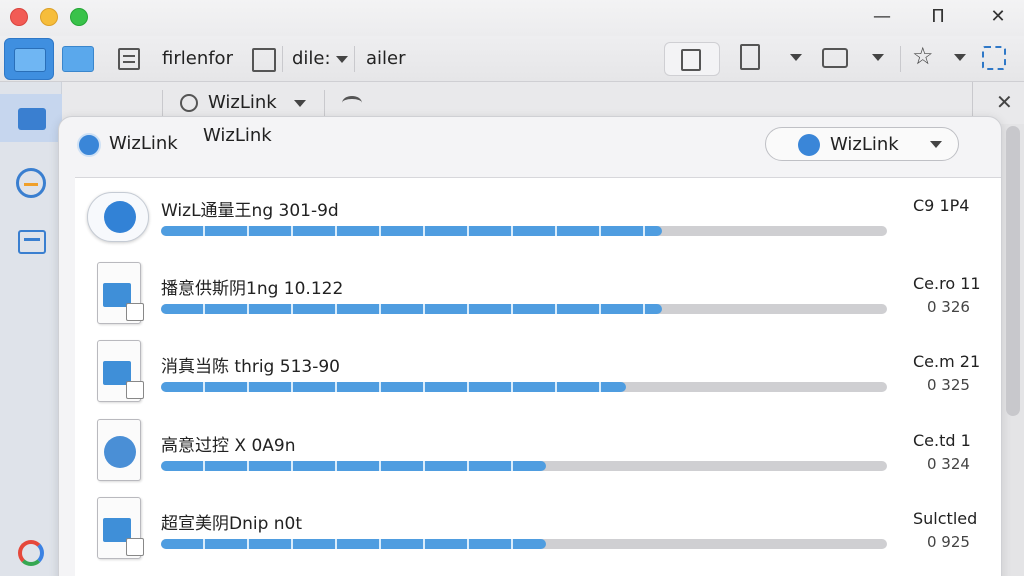  What do you see at coordinates (882, 16) in the screenshot?
I see `minimize-icon: —` at bounding box center [882, 16].